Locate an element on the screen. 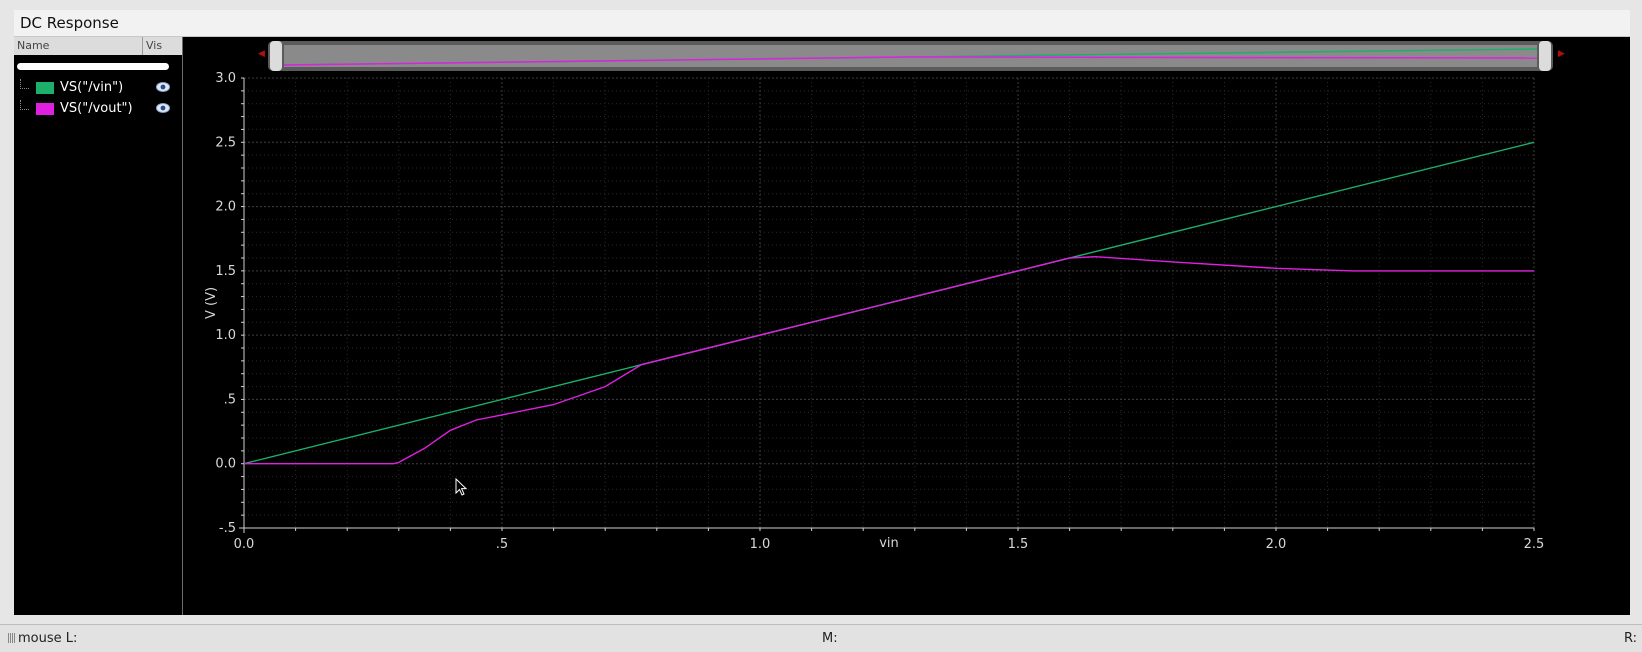 This screenshot has width=1642, height=652. mouse-middle-readout: M: is located at coordinates (830, 638).